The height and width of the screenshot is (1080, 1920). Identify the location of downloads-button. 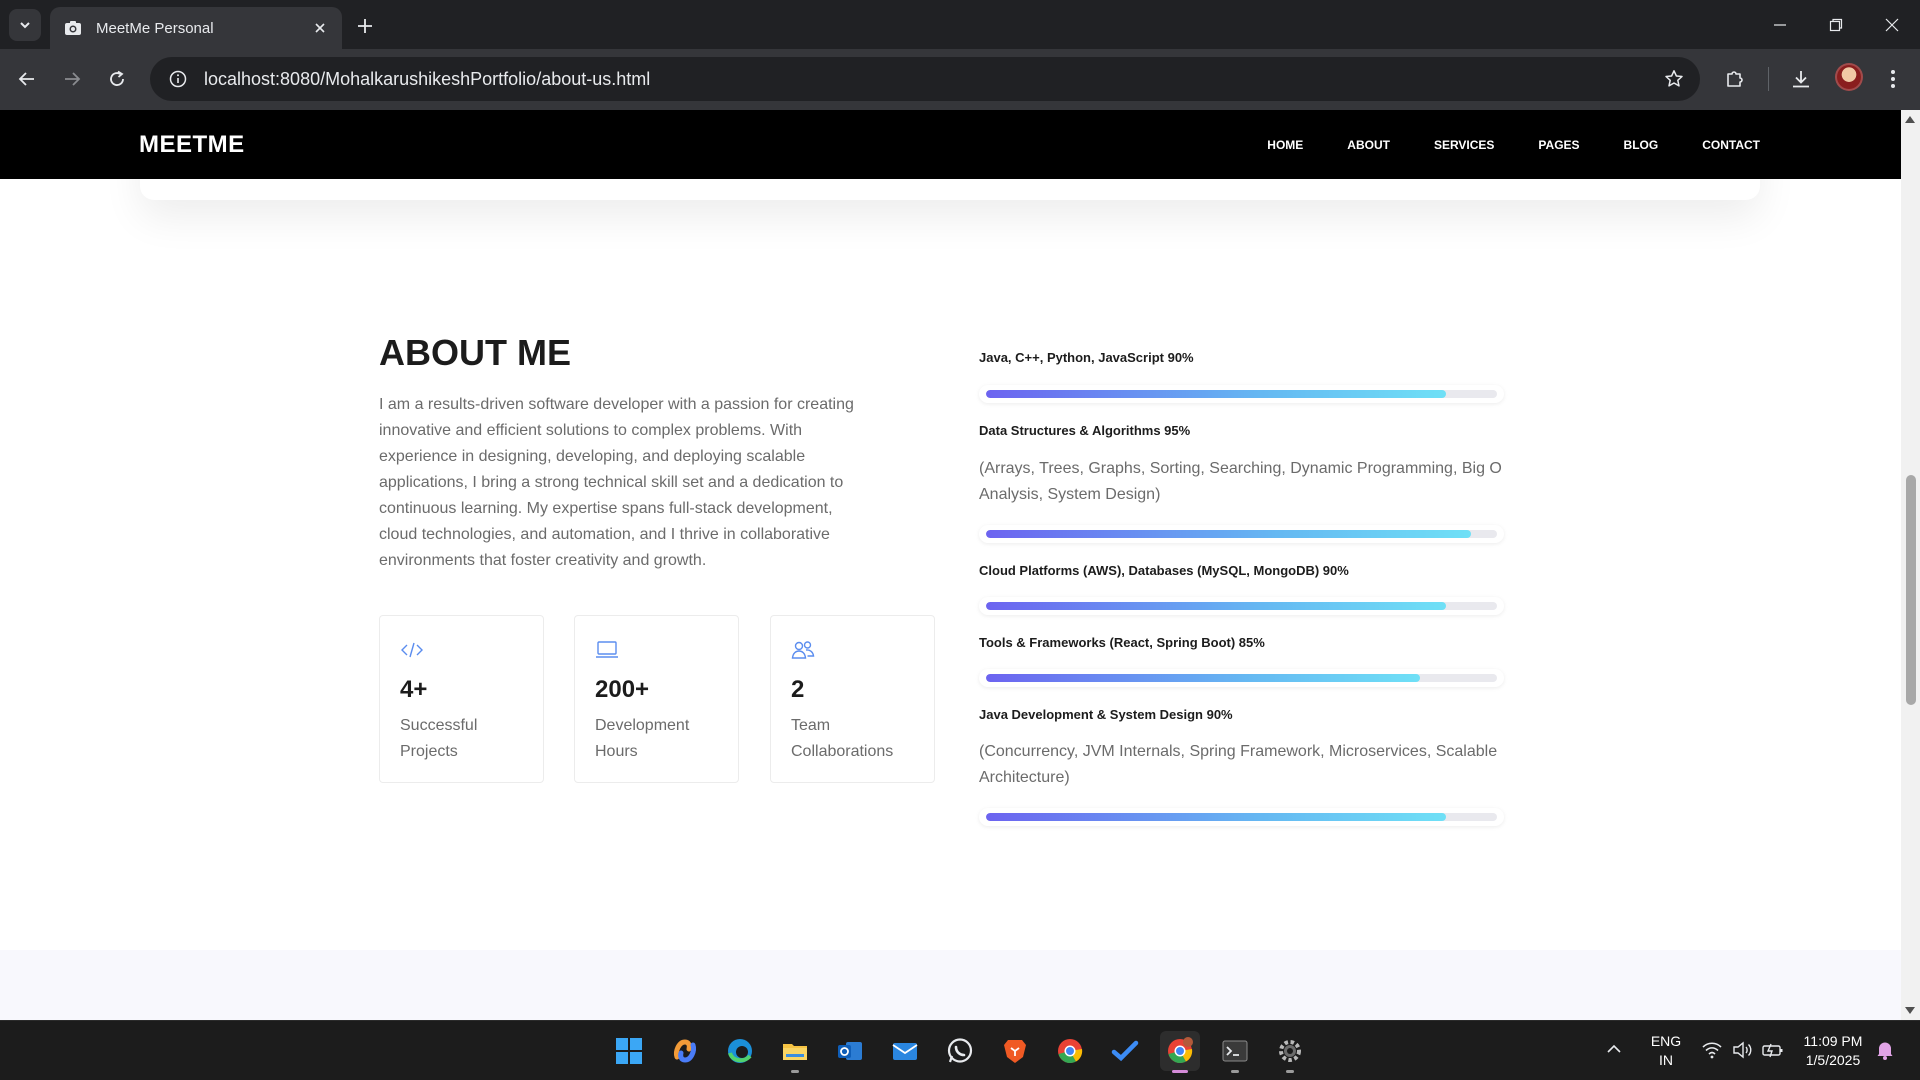
(1801, 79).